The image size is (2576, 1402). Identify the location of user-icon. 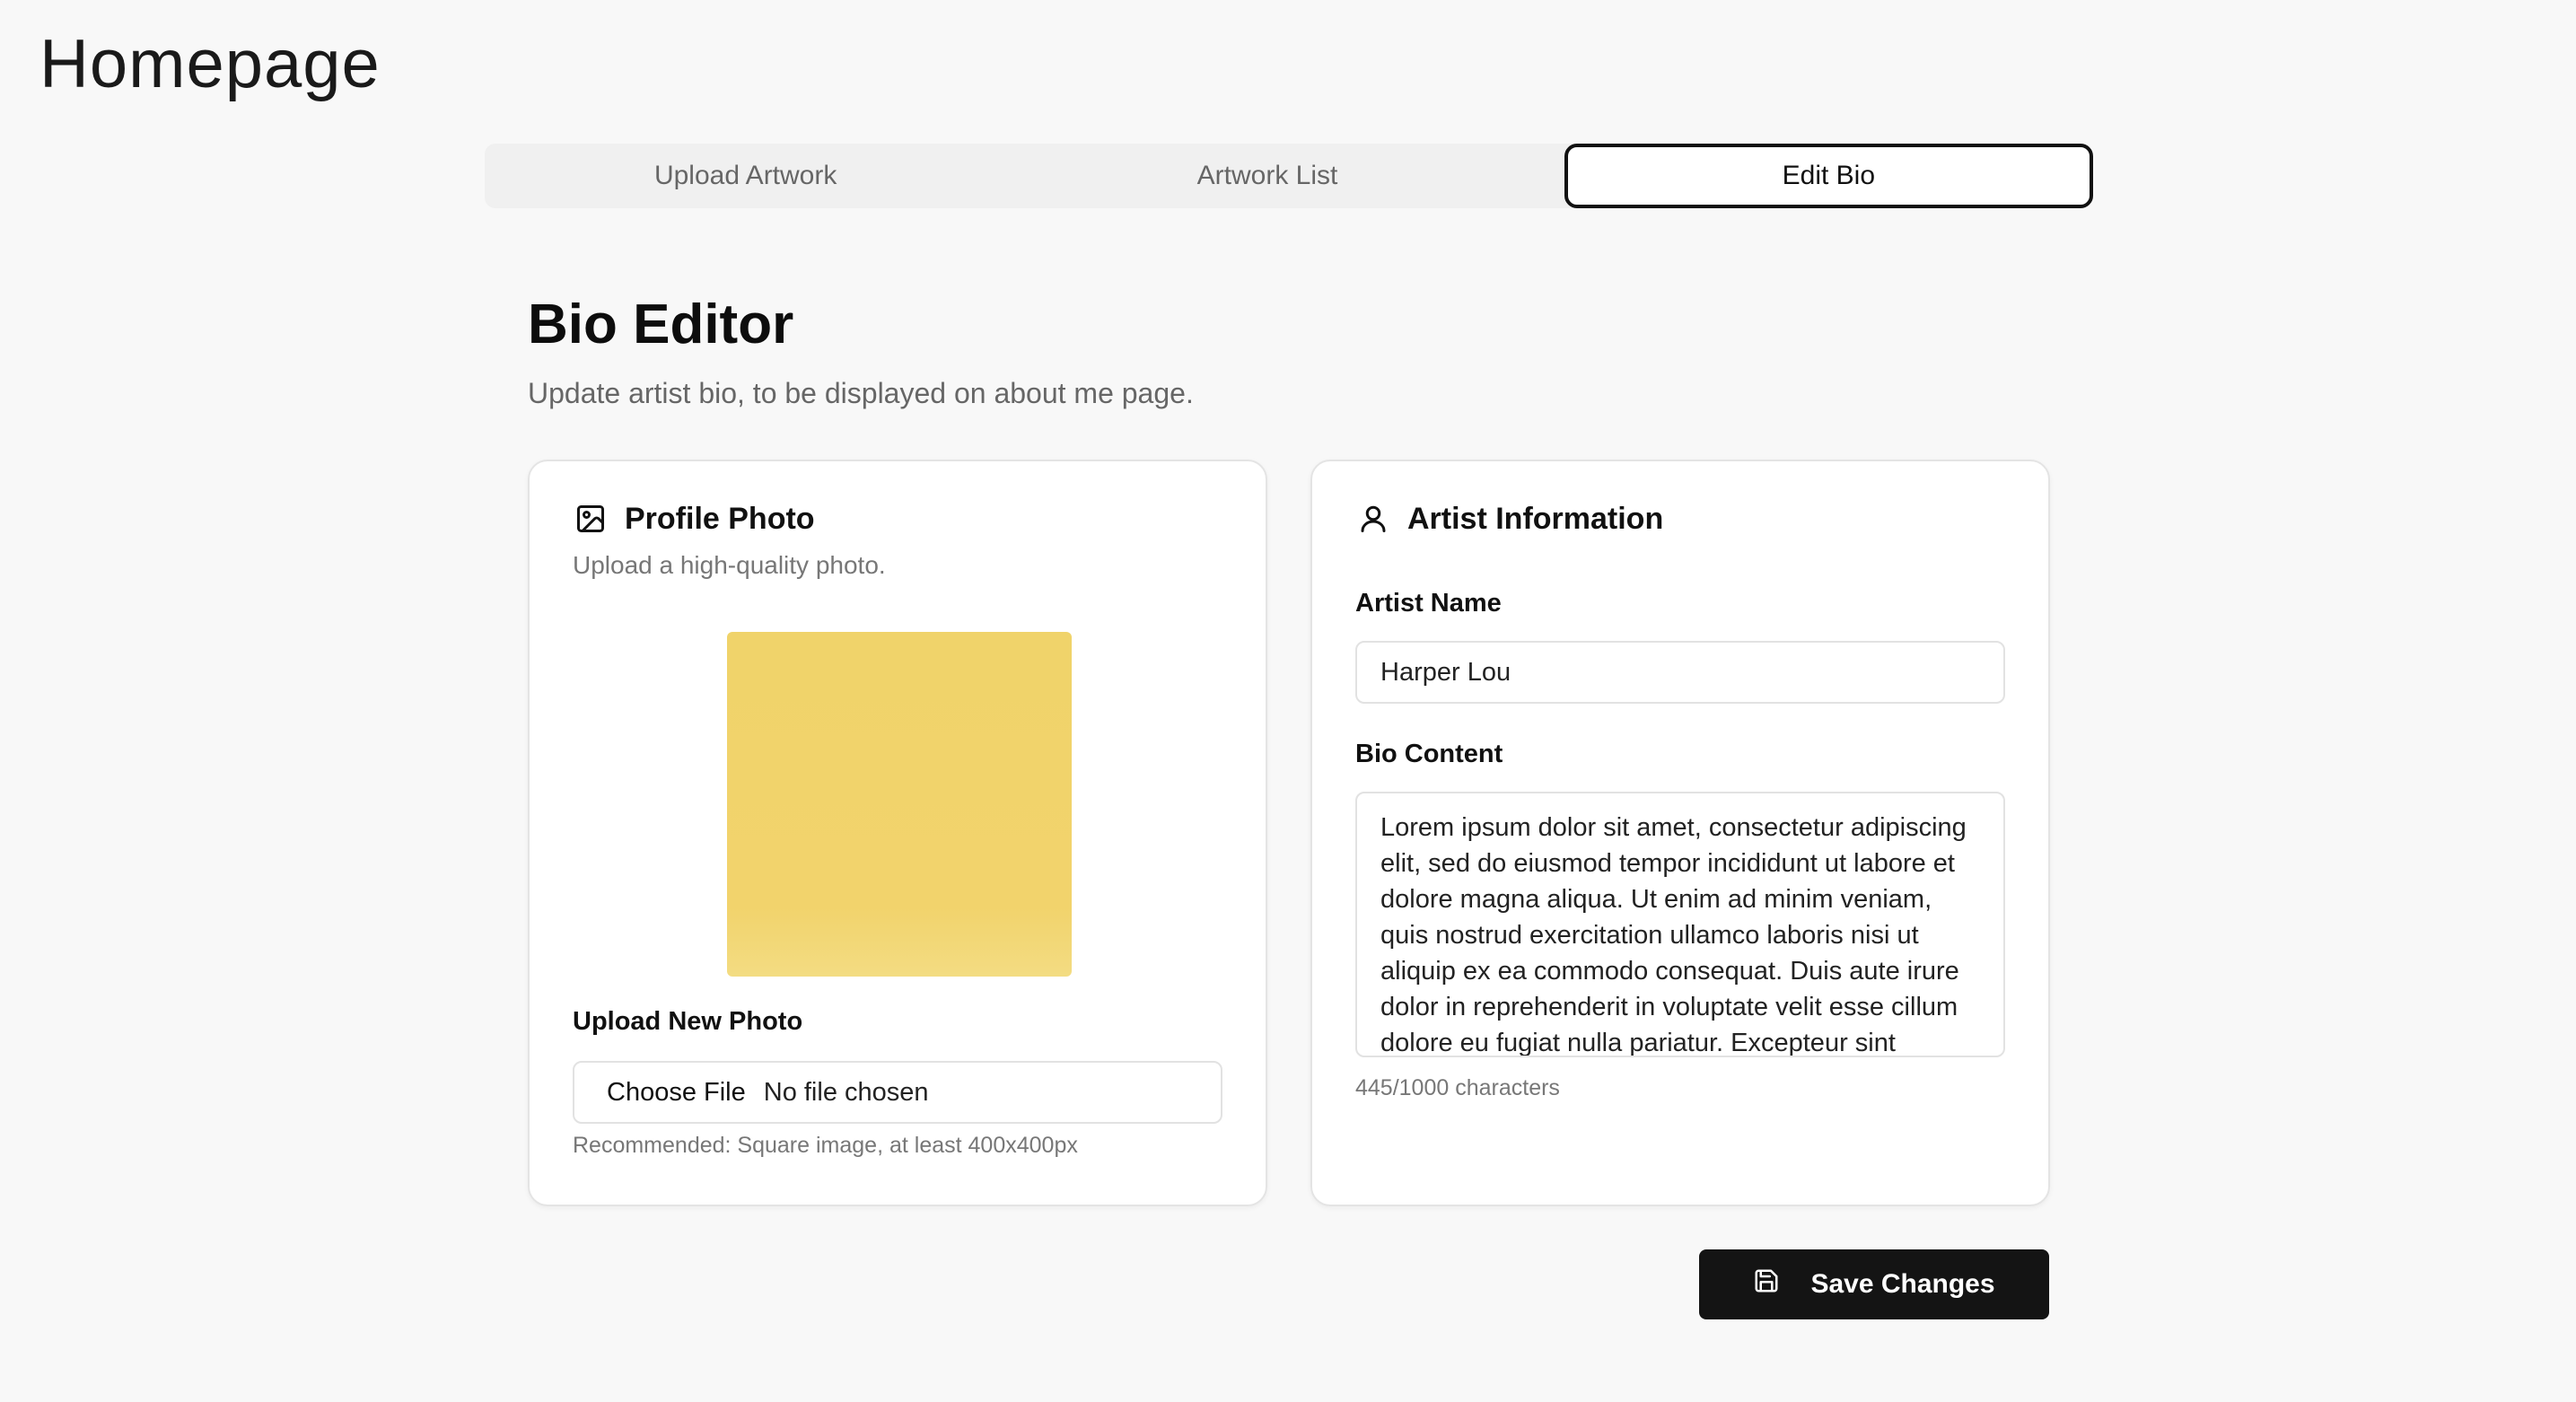
(1373, 519).